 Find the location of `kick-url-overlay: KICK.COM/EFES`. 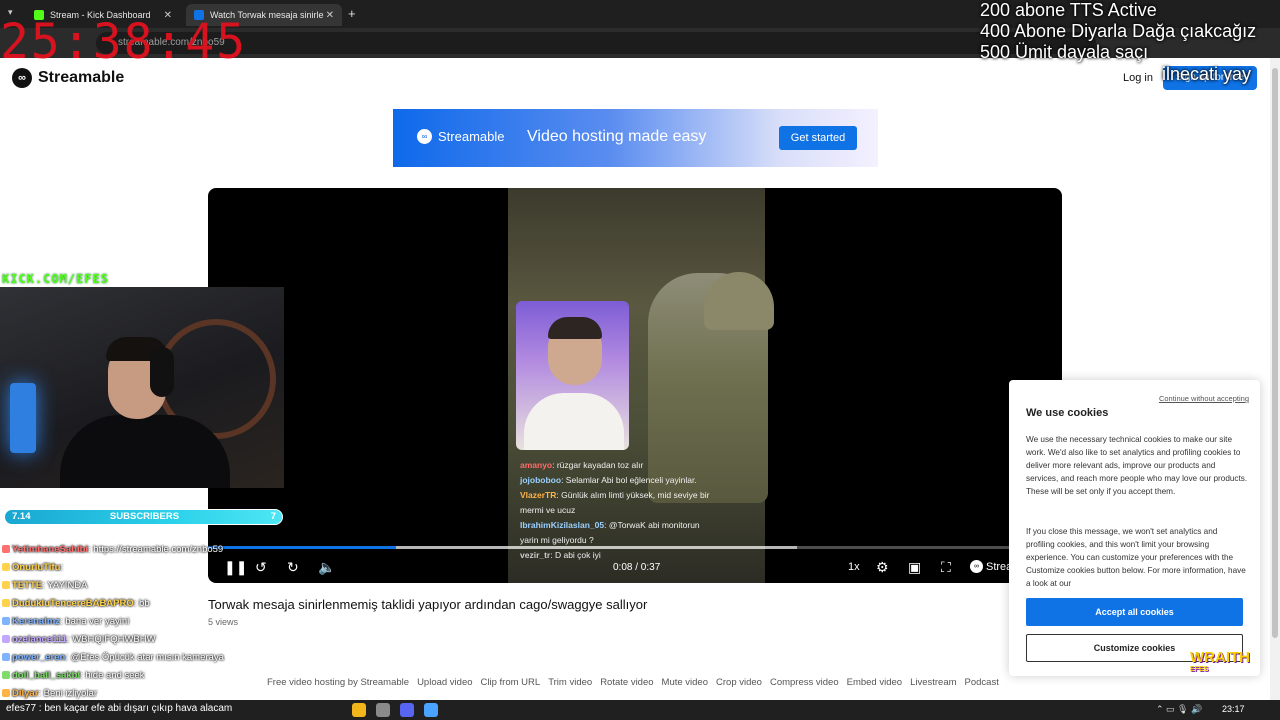

kick-url-overlay: KICK.COM/EFES is located at coordinates (55, 279).